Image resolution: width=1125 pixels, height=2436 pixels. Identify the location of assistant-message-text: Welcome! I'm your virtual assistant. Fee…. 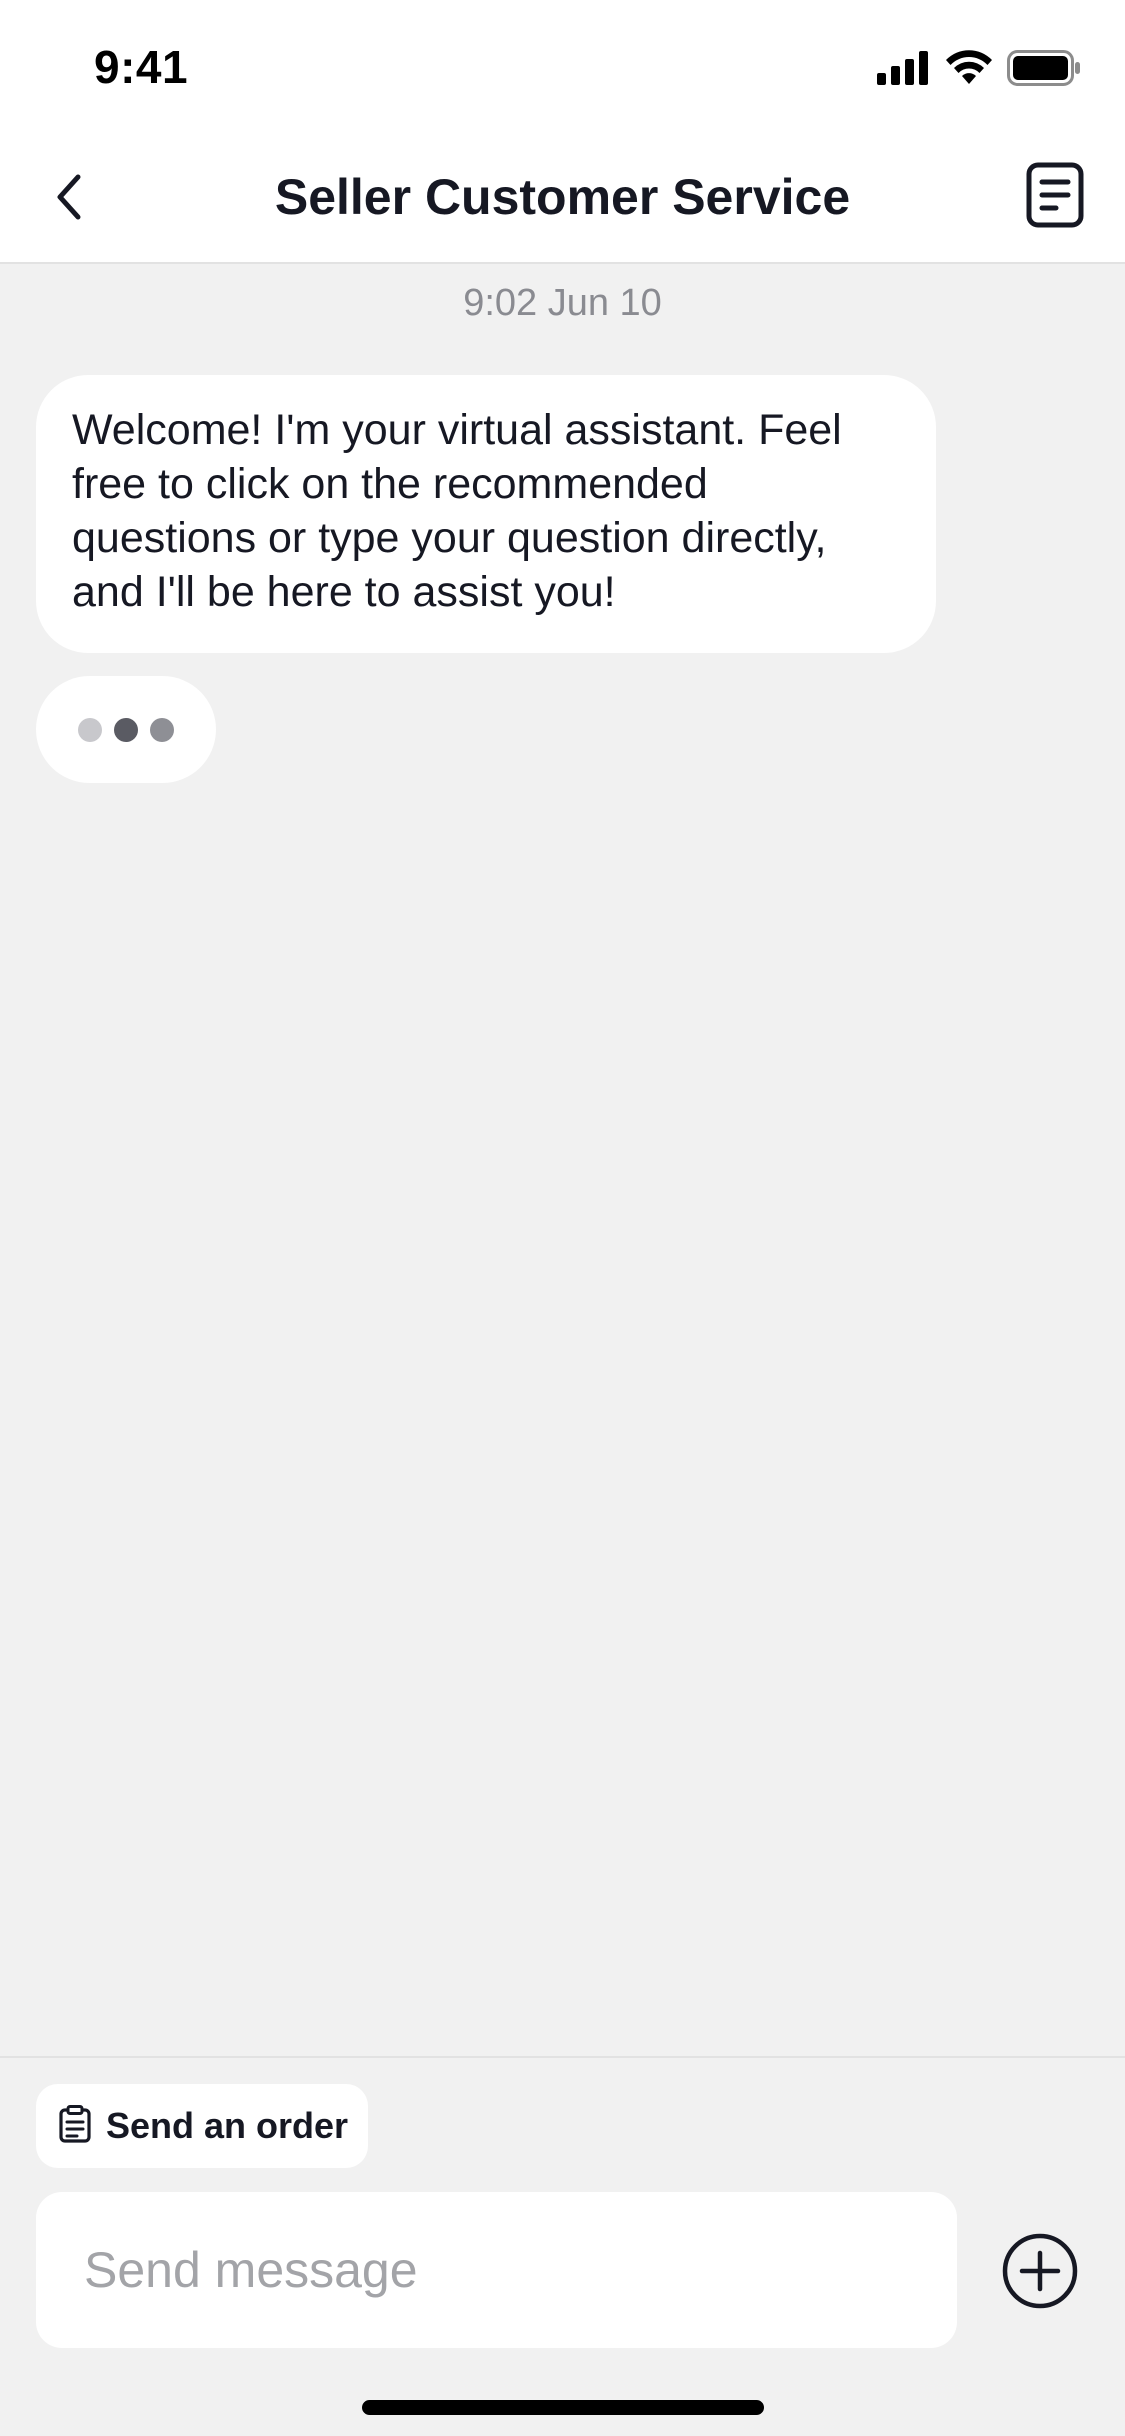
(457, 511).